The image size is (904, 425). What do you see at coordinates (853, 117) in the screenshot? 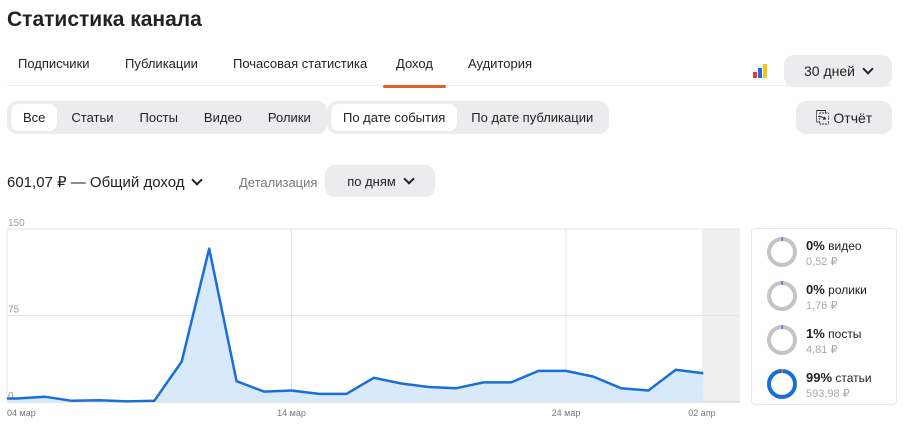
I see `report-label: Отчёт` at bounding box center [853, 117].